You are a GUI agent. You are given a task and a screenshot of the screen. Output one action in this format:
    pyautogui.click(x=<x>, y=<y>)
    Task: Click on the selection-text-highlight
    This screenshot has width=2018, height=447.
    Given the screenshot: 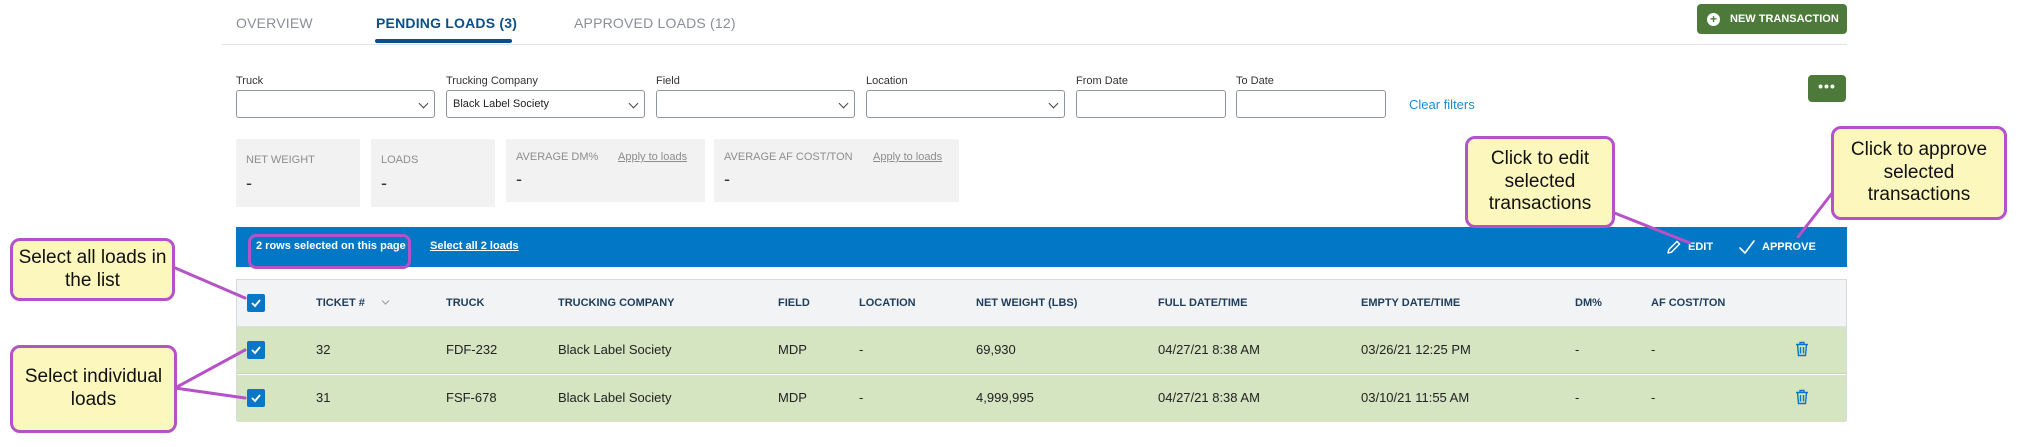 What is the action you would take?
    pyautogui.click(x=329, y=251)
    